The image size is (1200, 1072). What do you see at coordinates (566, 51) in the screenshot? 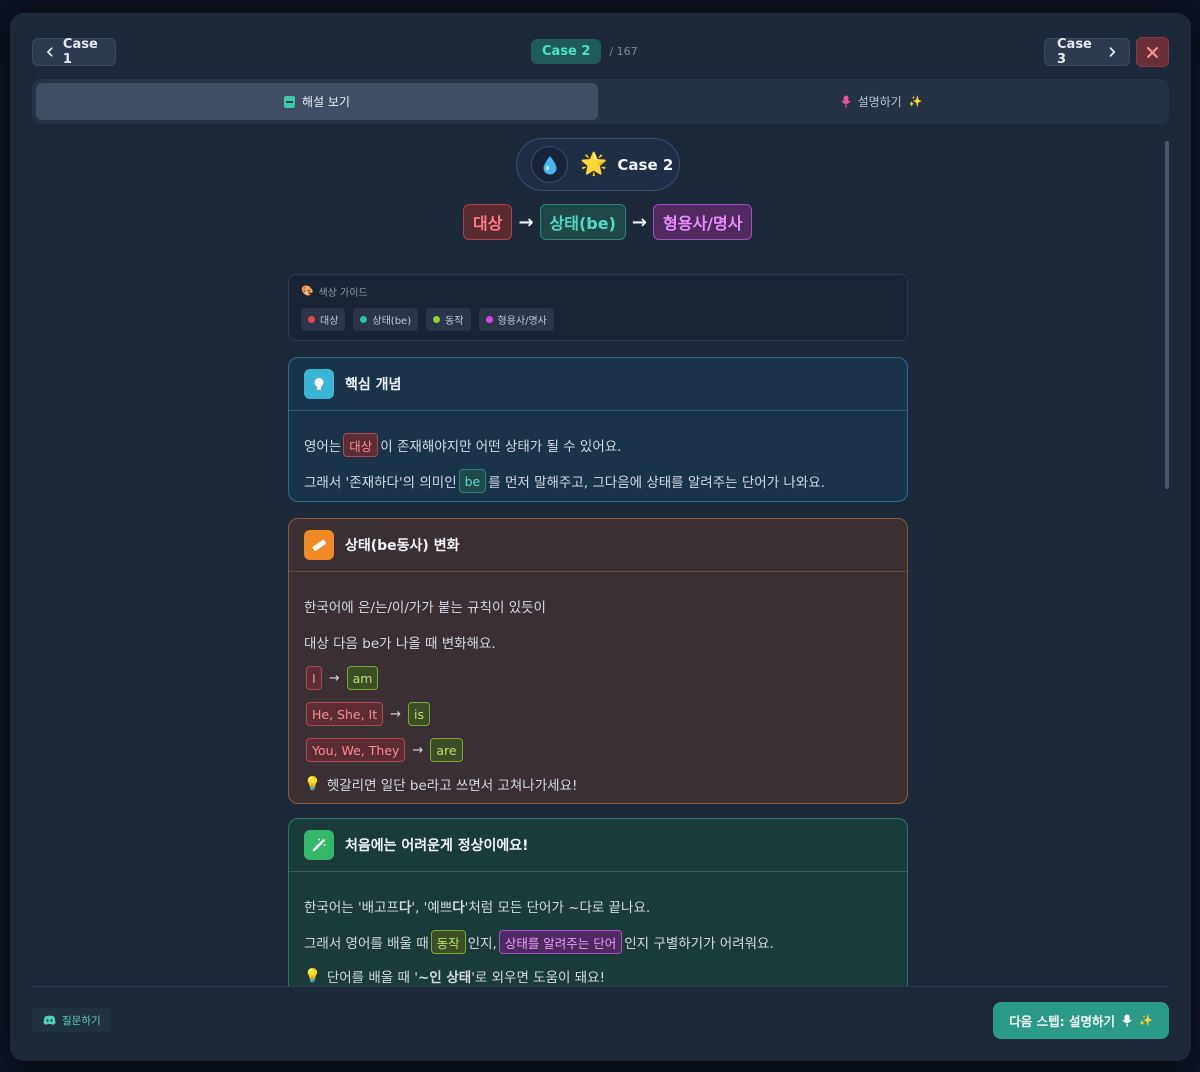
I see `current-case-badge: Case 2` at bounding box center [566, 51].